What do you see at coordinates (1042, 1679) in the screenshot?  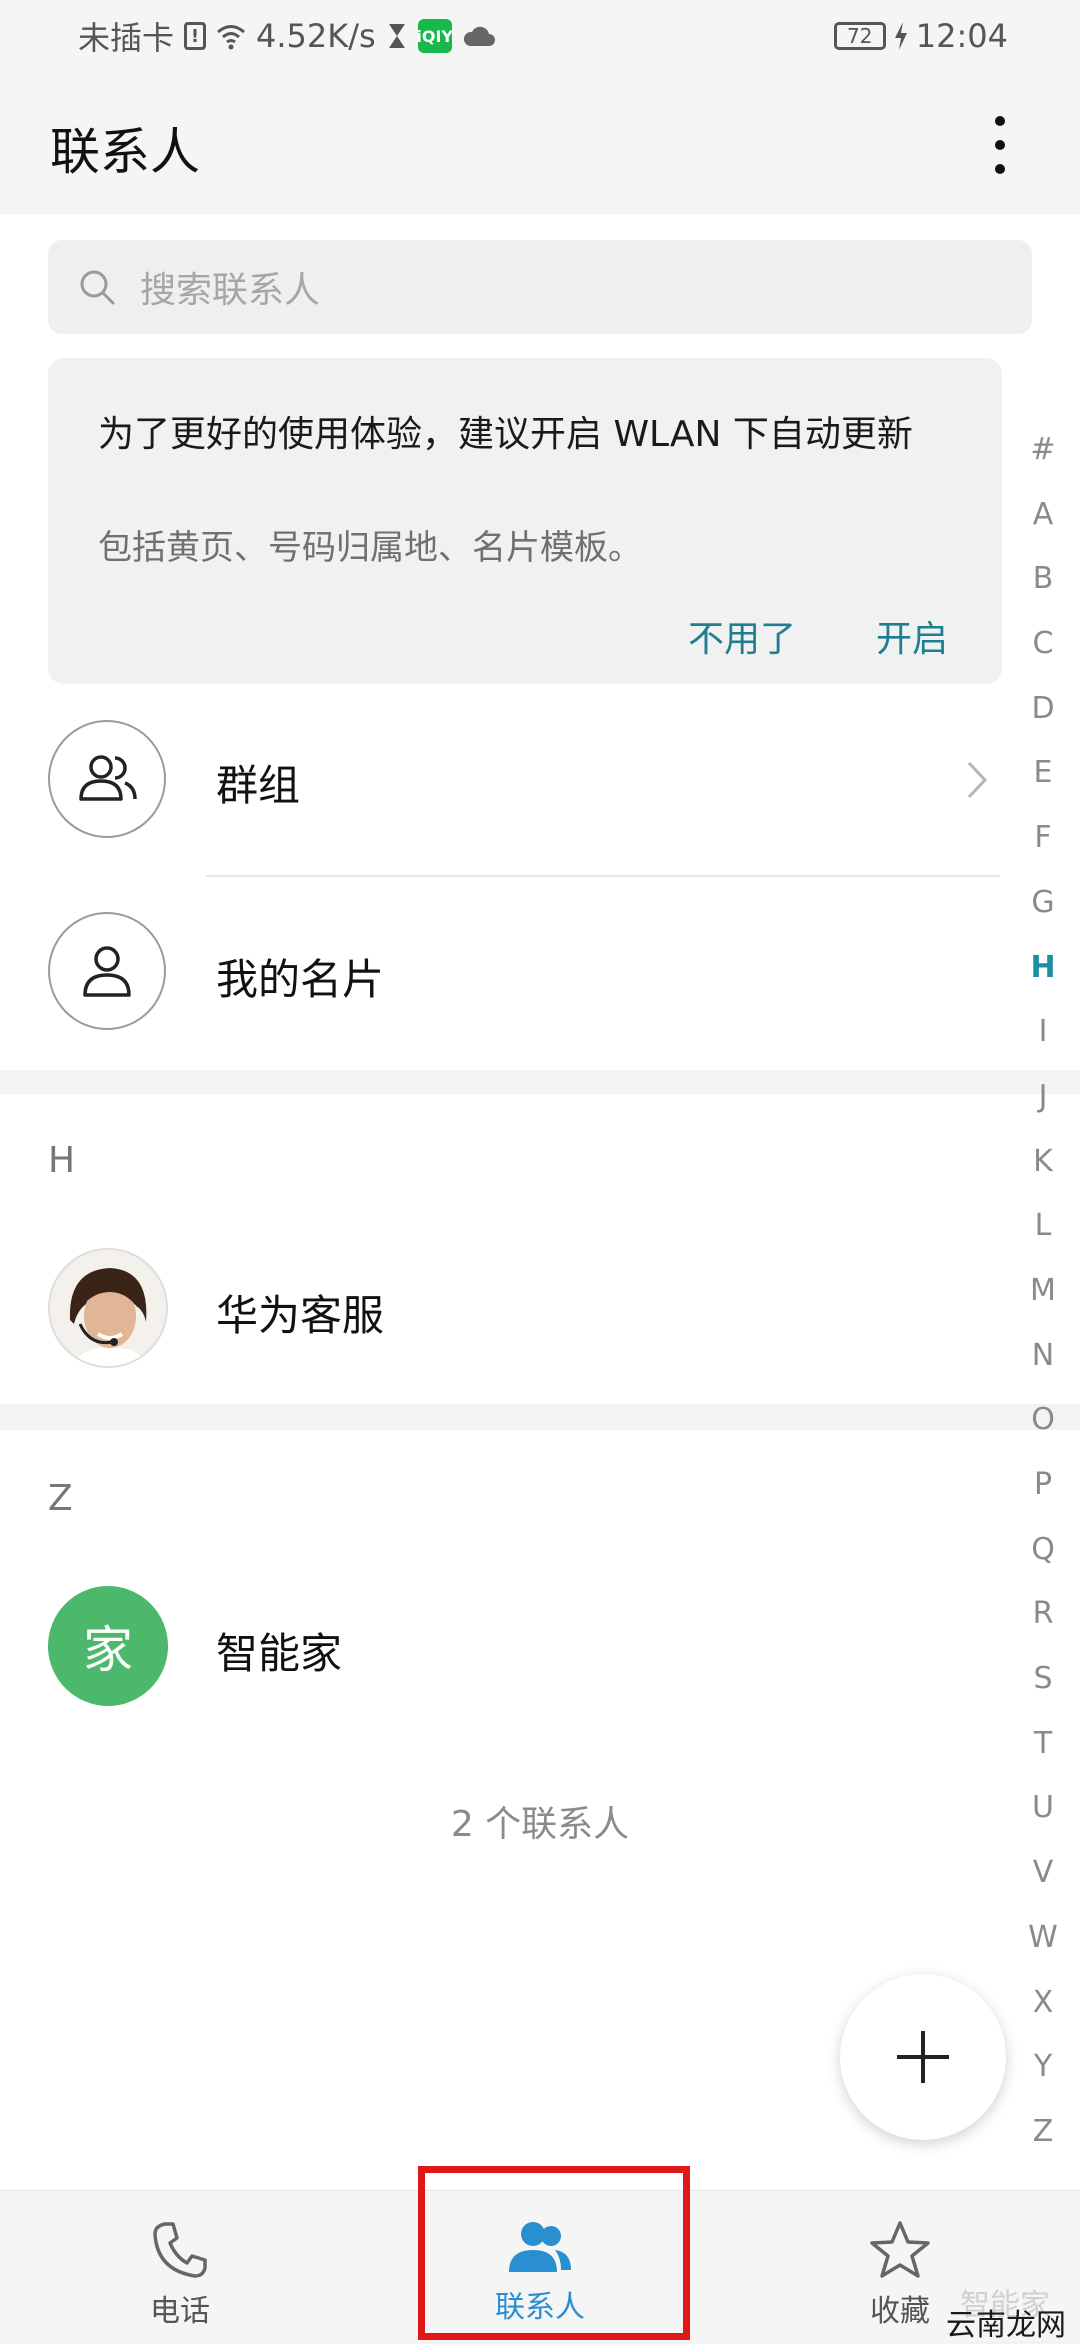 I see `index-letter-s: S` at bounding box center [1042, 1679].